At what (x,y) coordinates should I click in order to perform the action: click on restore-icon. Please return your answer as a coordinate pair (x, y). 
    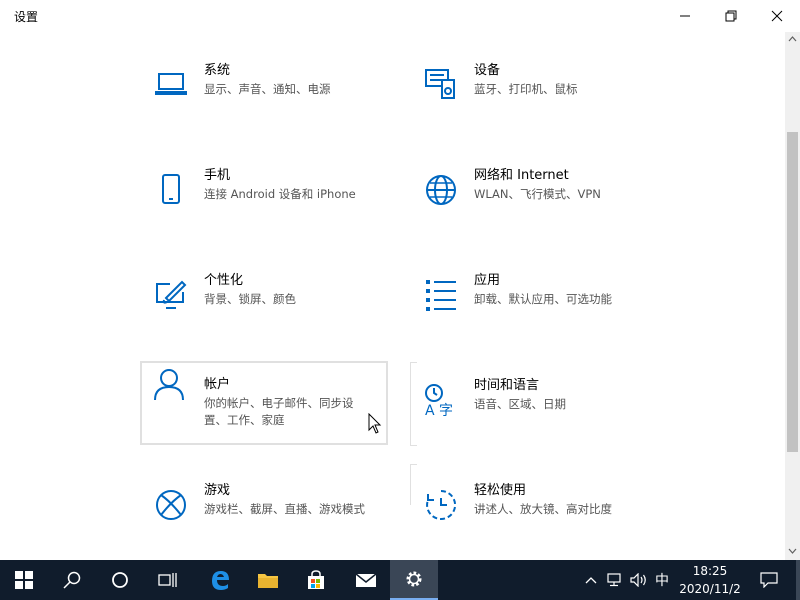
    Looking at the image, I should click on (731, 16).